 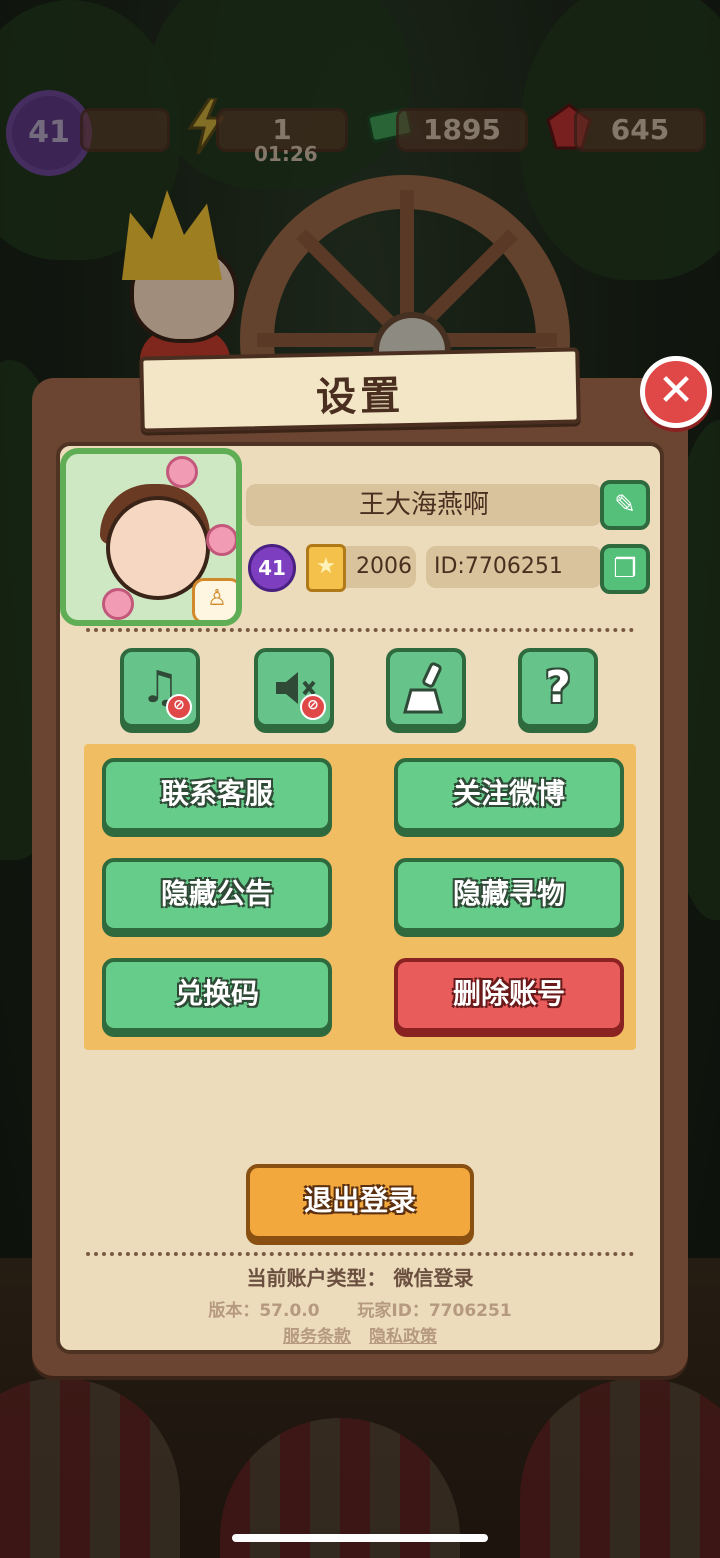 What do you see at coordinates (294, 688) in the screenshot?
I see `sound-toggle-button: ⊘` at bounding box center [294, 688].